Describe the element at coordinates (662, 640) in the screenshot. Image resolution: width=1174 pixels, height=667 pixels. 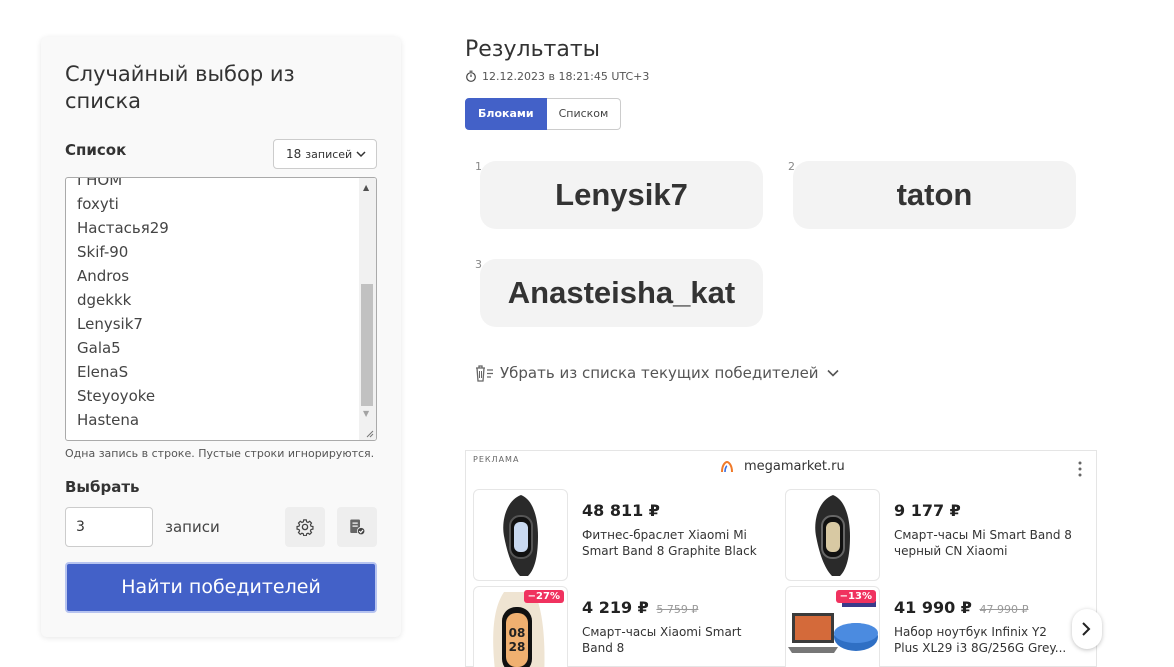
I see `product-name: Смарт-часы Xiaomi Smart Band 8` at that location.